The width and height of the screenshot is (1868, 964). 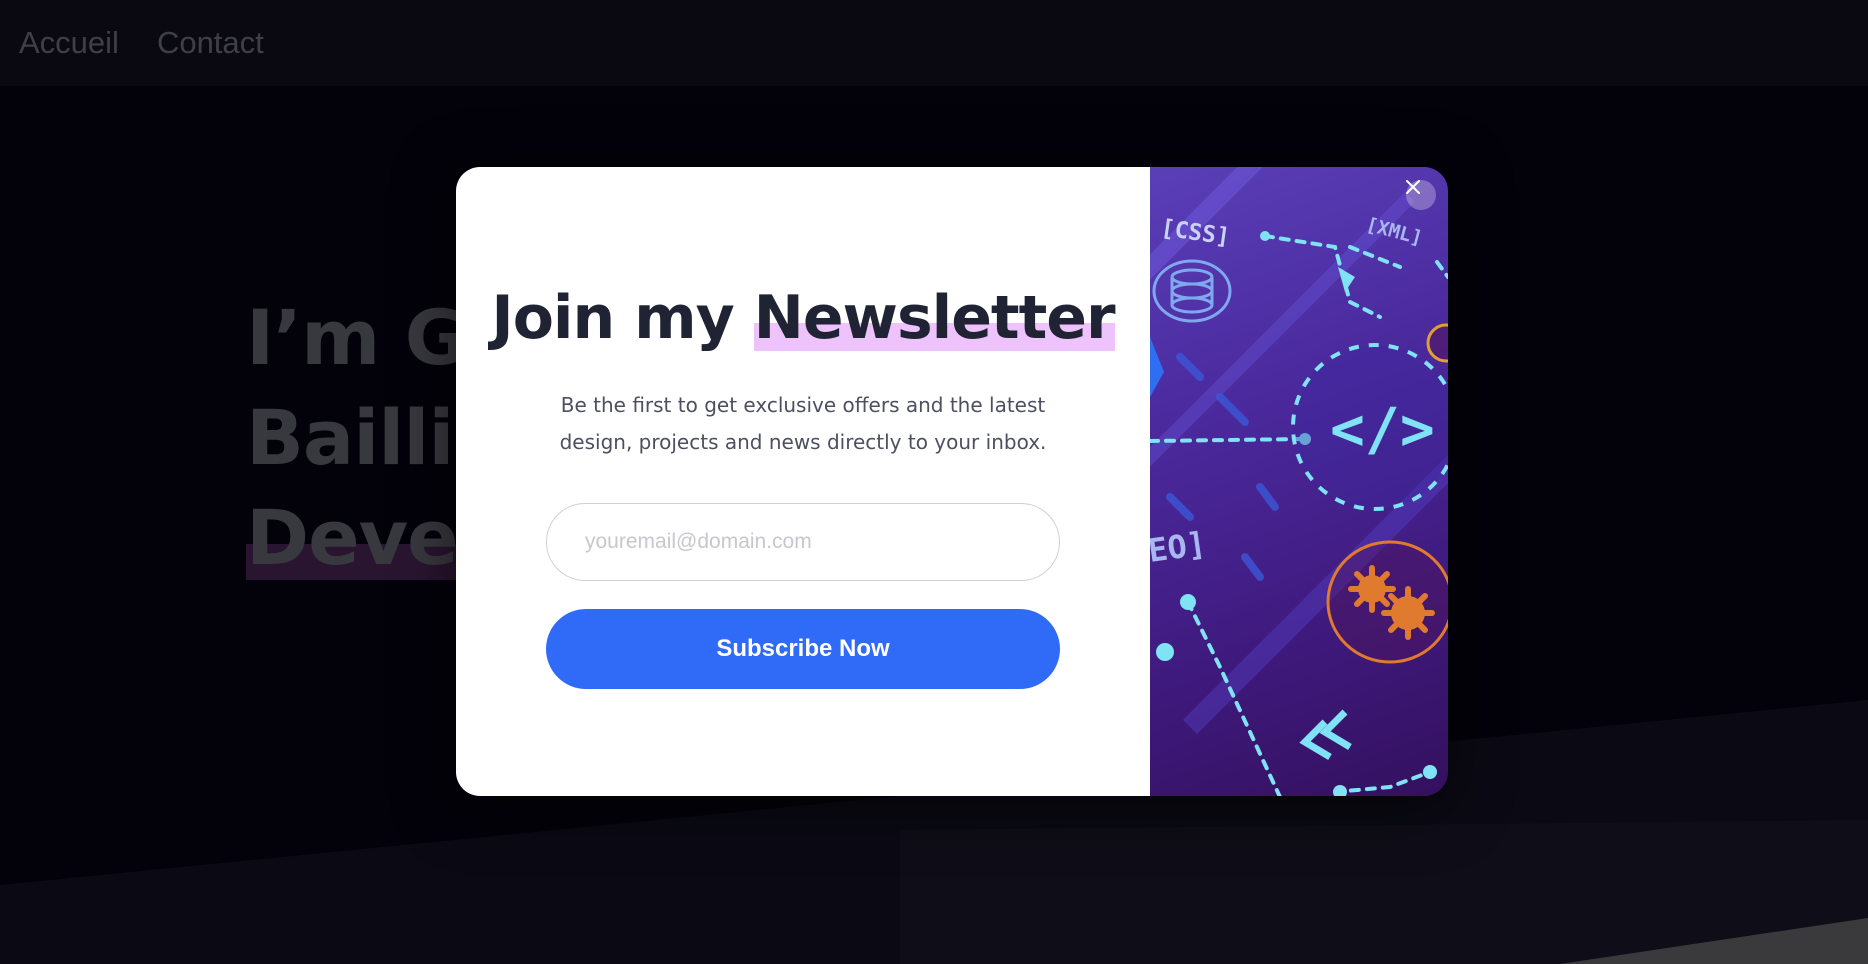 I want to click on nav-link-contact: Contact, so click(x=210, y=43).